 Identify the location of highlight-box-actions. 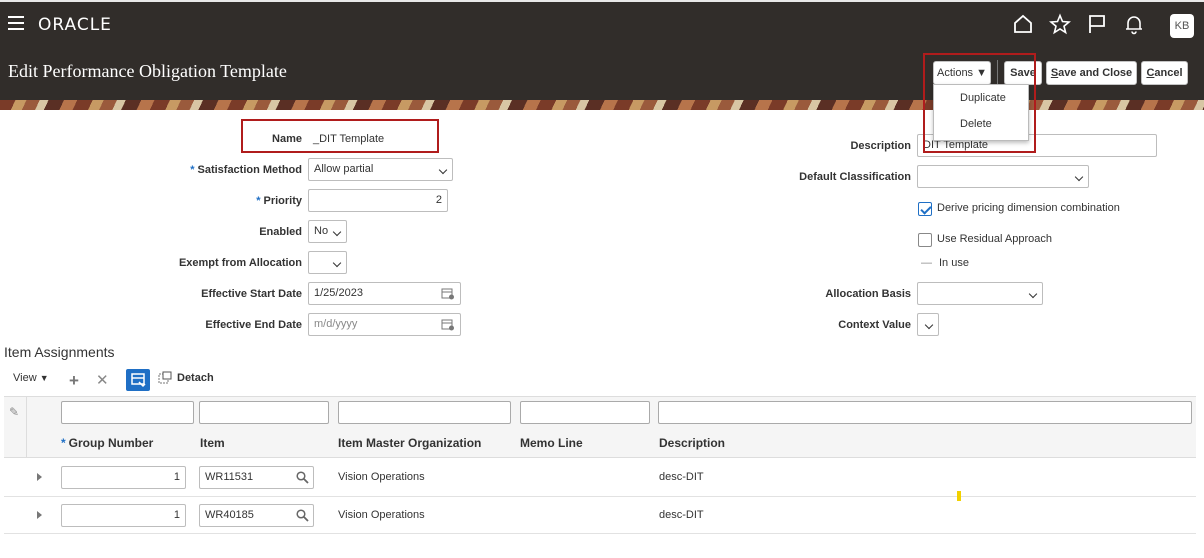
(979, 103).